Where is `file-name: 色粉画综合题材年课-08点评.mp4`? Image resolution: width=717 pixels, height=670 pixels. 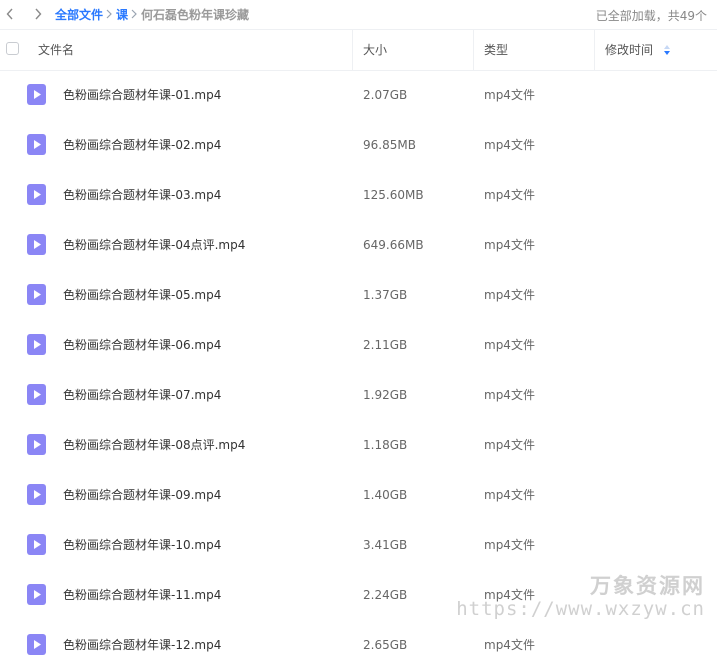
file-name: 色粉画综合题材年课-08点评.mp4 is located at coordinates (154, 445).